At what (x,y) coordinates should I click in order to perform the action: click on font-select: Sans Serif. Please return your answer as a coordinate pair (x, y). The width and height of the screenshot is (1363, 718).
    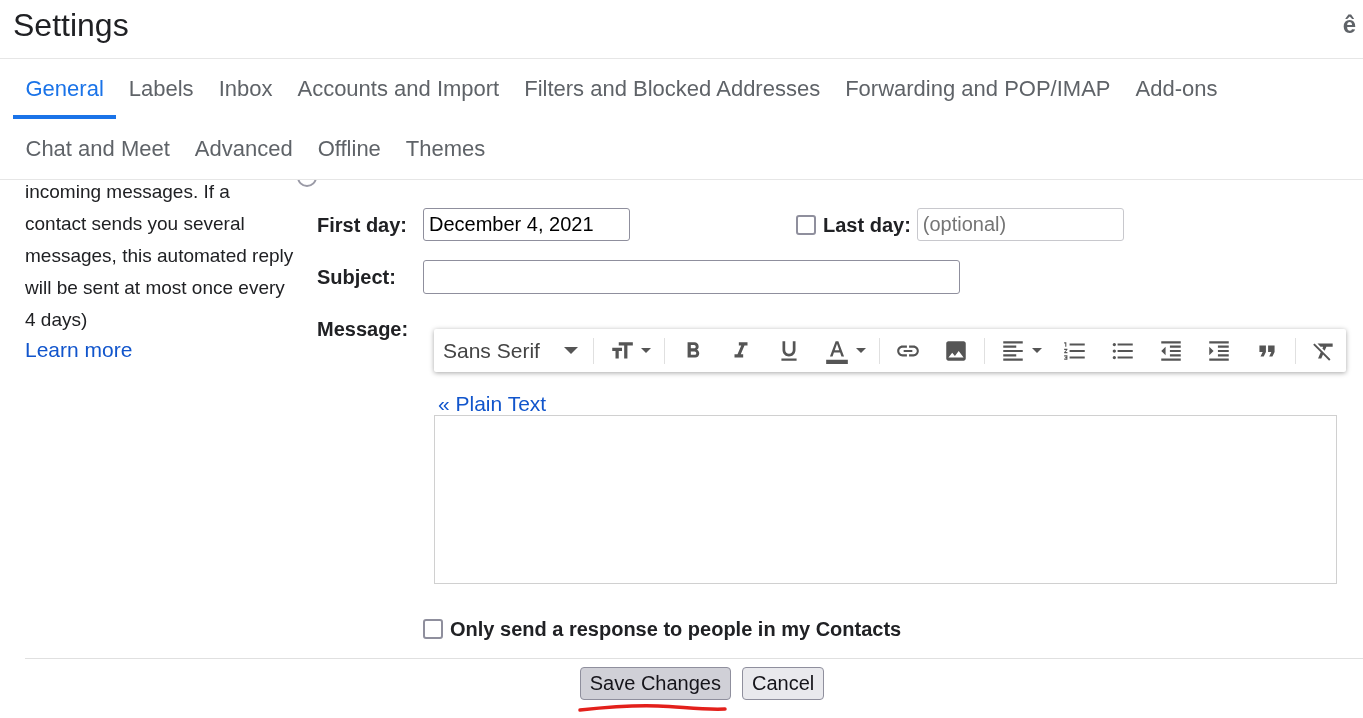
    Looking at the image, I should click on (511, 350).